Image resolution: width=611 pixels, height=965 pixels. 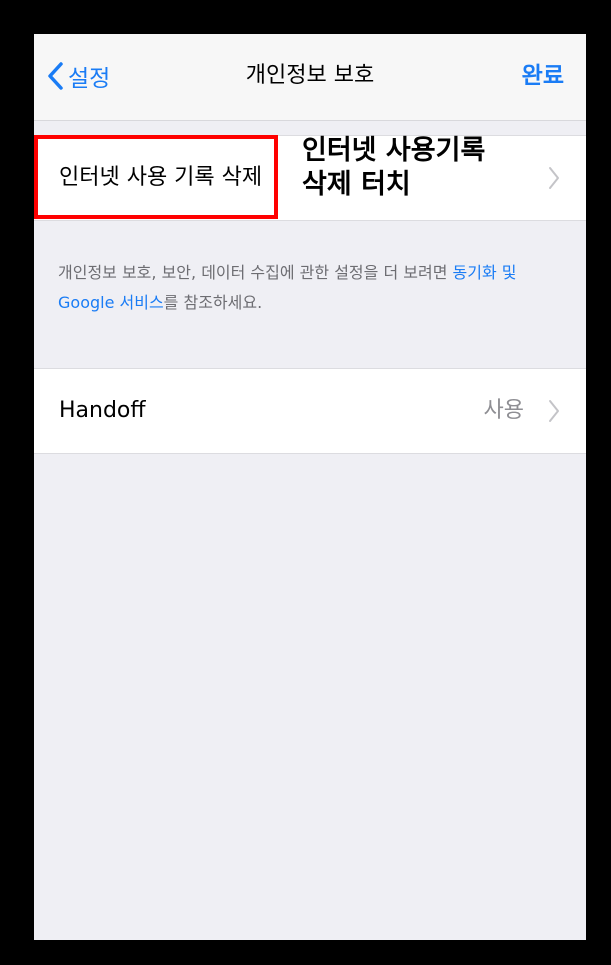 I want to click on page-title: 개인정보 보호, so click(x=310, y=75).